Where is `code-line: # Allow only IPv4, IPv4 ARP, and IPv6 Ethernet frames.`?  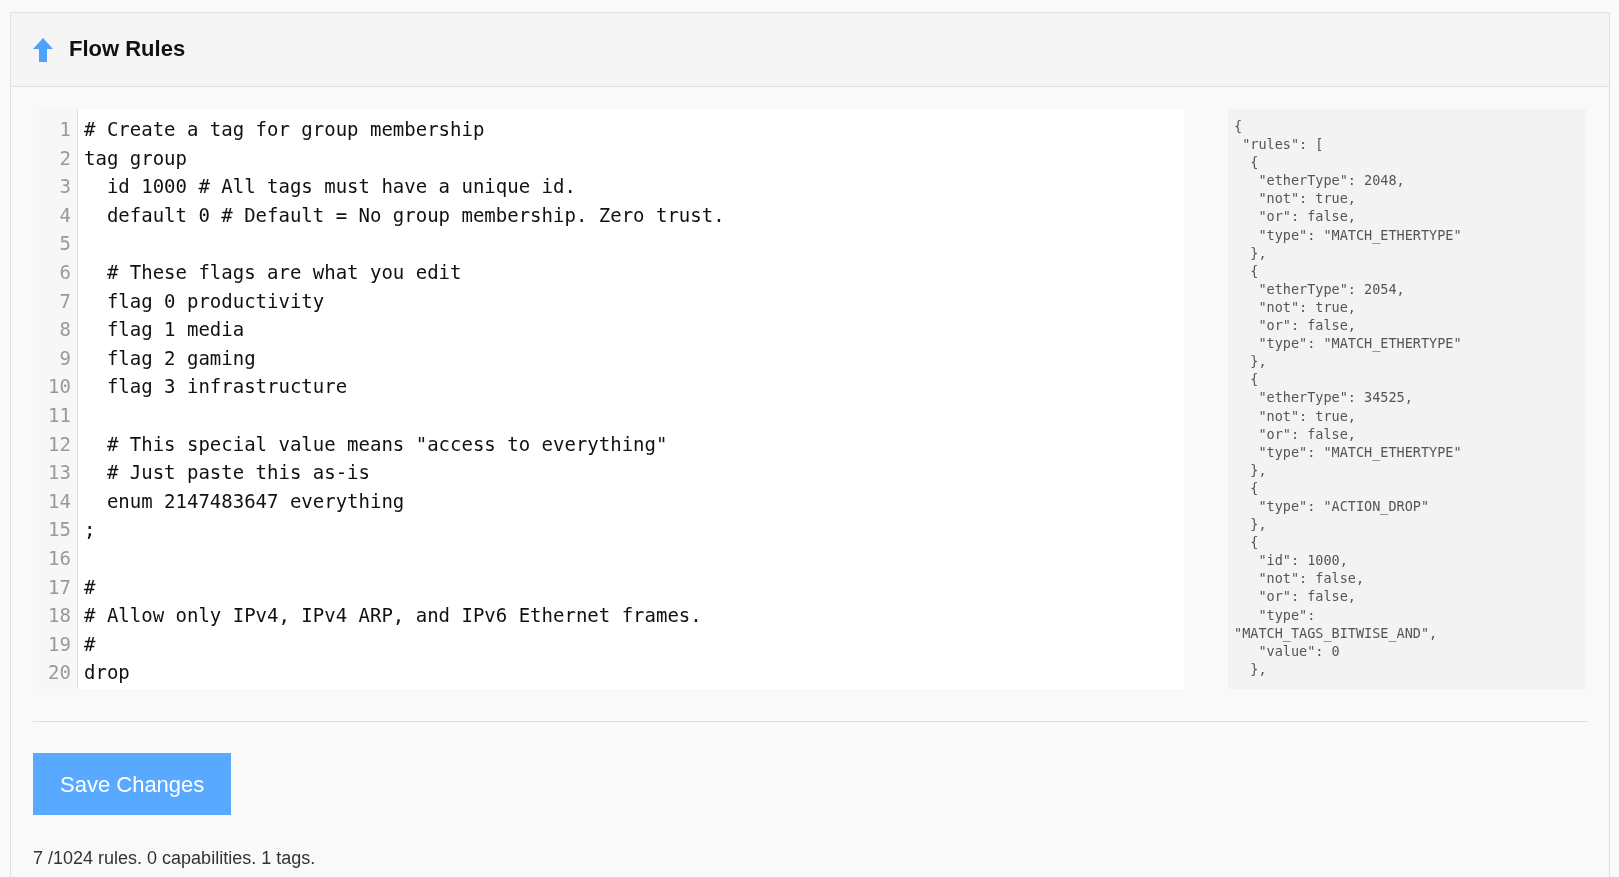
code-line: # Allow only IPv4, IPv4 ARP, and IPv6 Ethernet frames. is located at coordinates (393, 616).